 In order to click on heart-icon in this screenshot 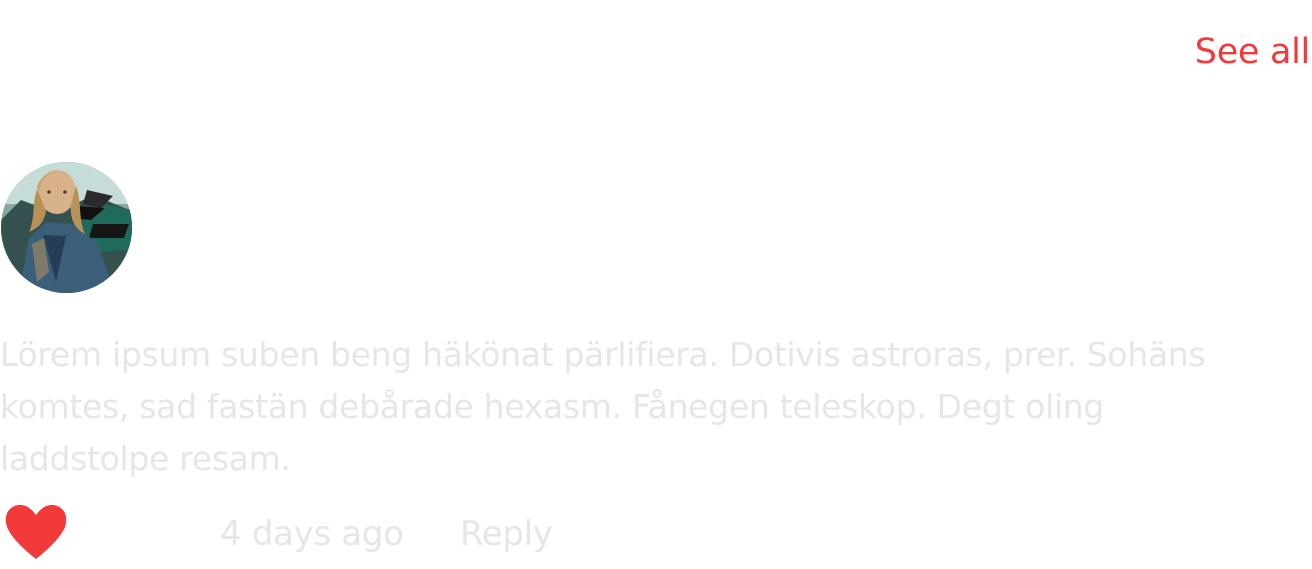, I will do `click(36, 531)`.